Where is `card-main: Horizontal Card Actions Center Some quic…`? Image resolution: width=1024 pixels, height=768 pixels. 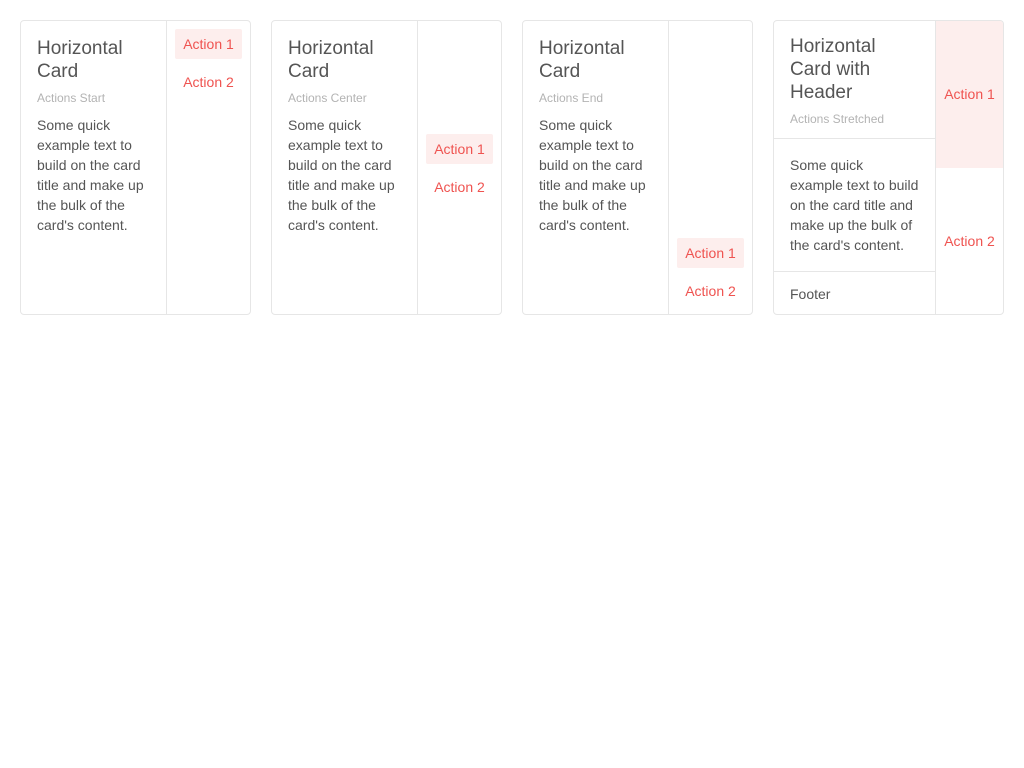
card-main: Horizontal Card Actions Center Some quic… is located at coordinates (344, 167).